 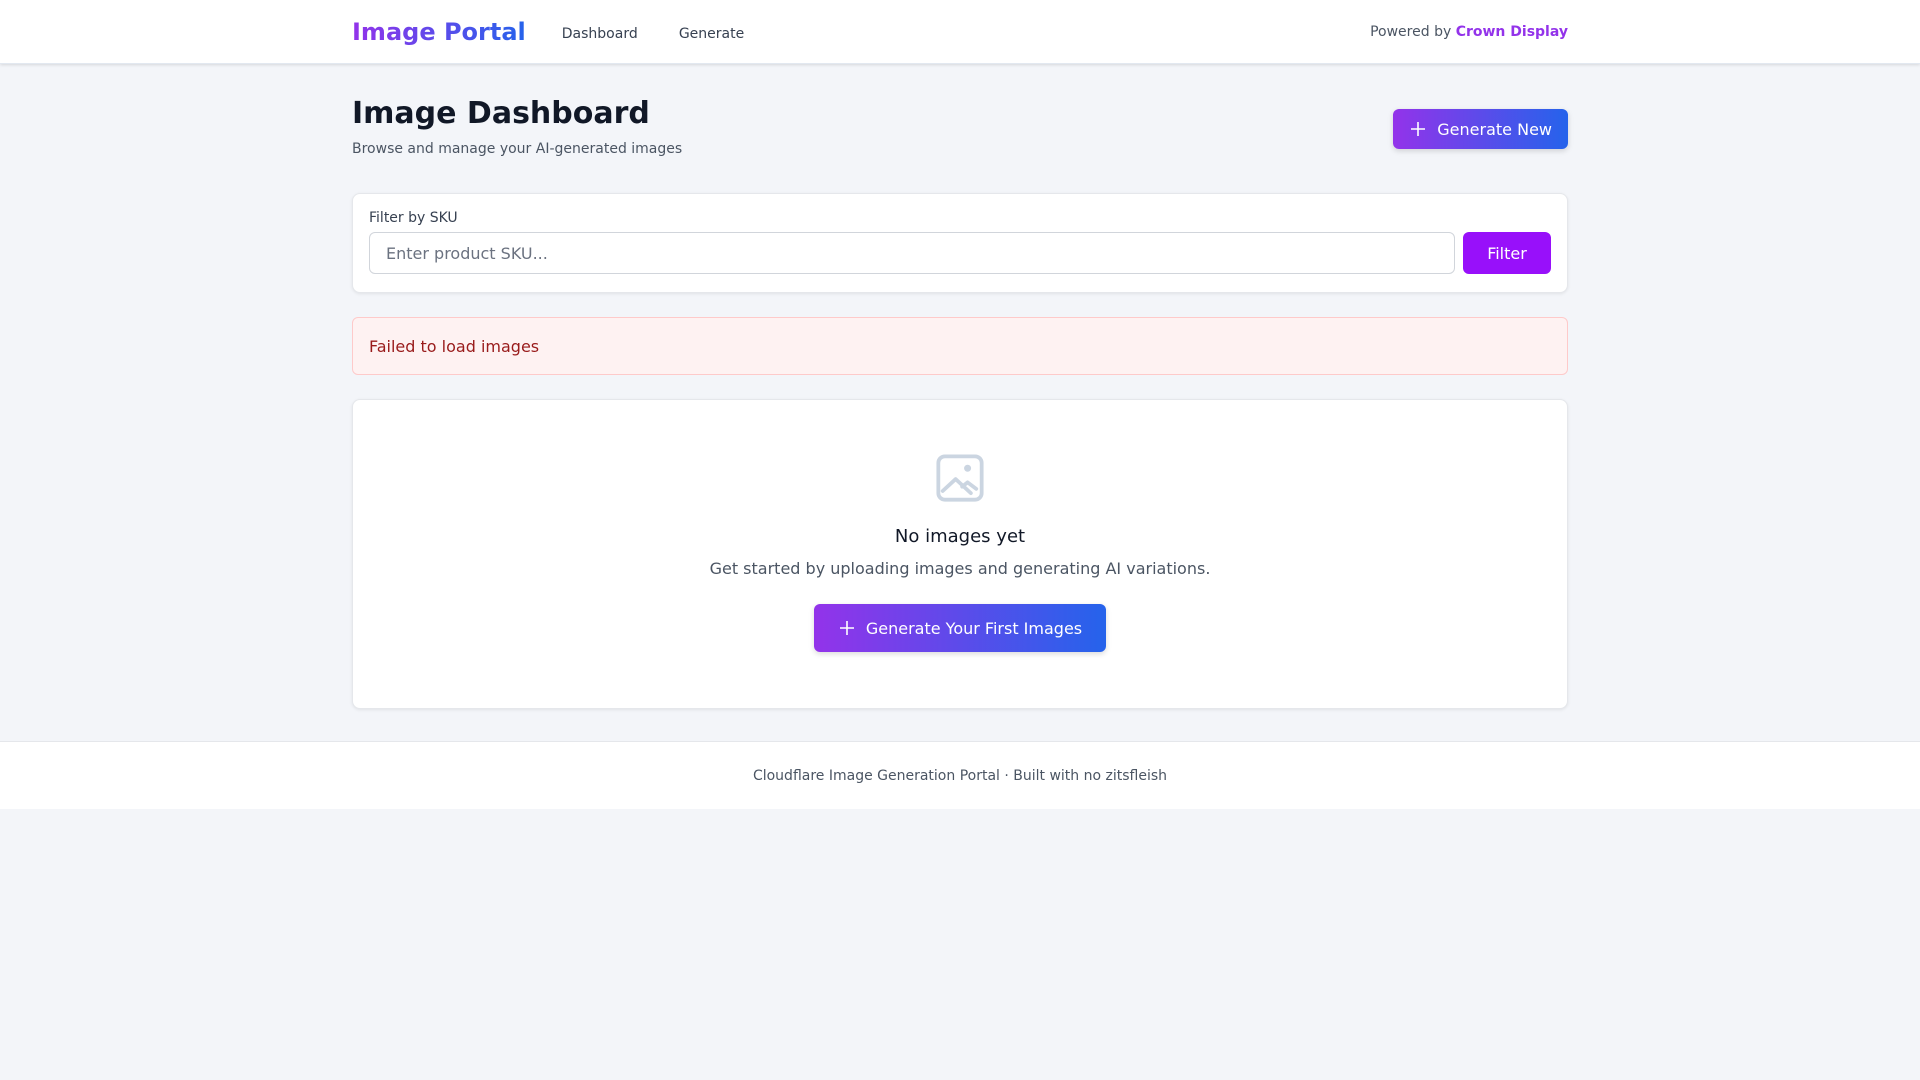 What do you see at coordinates (960, 346) in the screenshot?
I see `error-alert: Failed to load images` at bounding box center [960, 346].